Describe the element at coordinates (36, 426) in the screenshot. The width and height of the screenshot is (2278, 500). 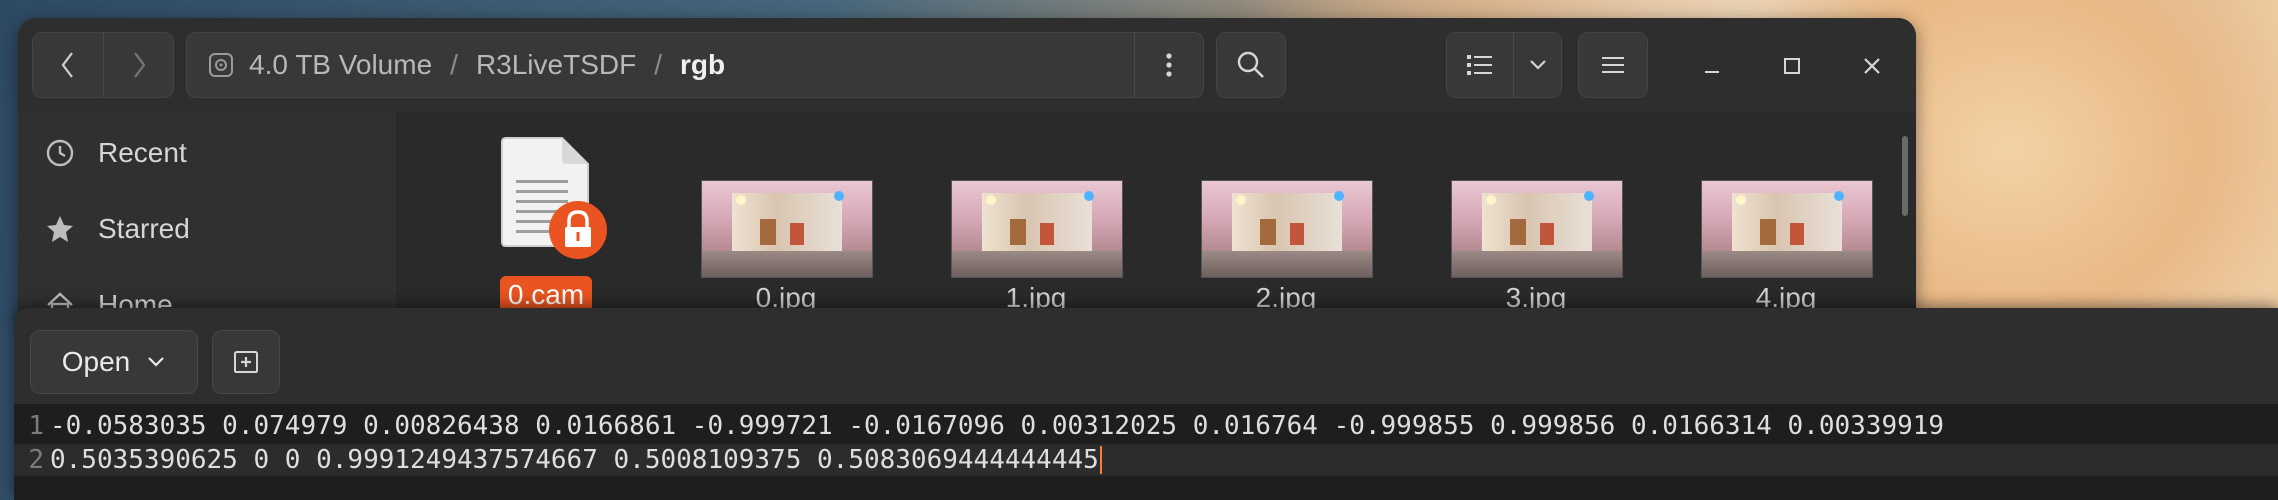
I see `line-number: 1` at that location.